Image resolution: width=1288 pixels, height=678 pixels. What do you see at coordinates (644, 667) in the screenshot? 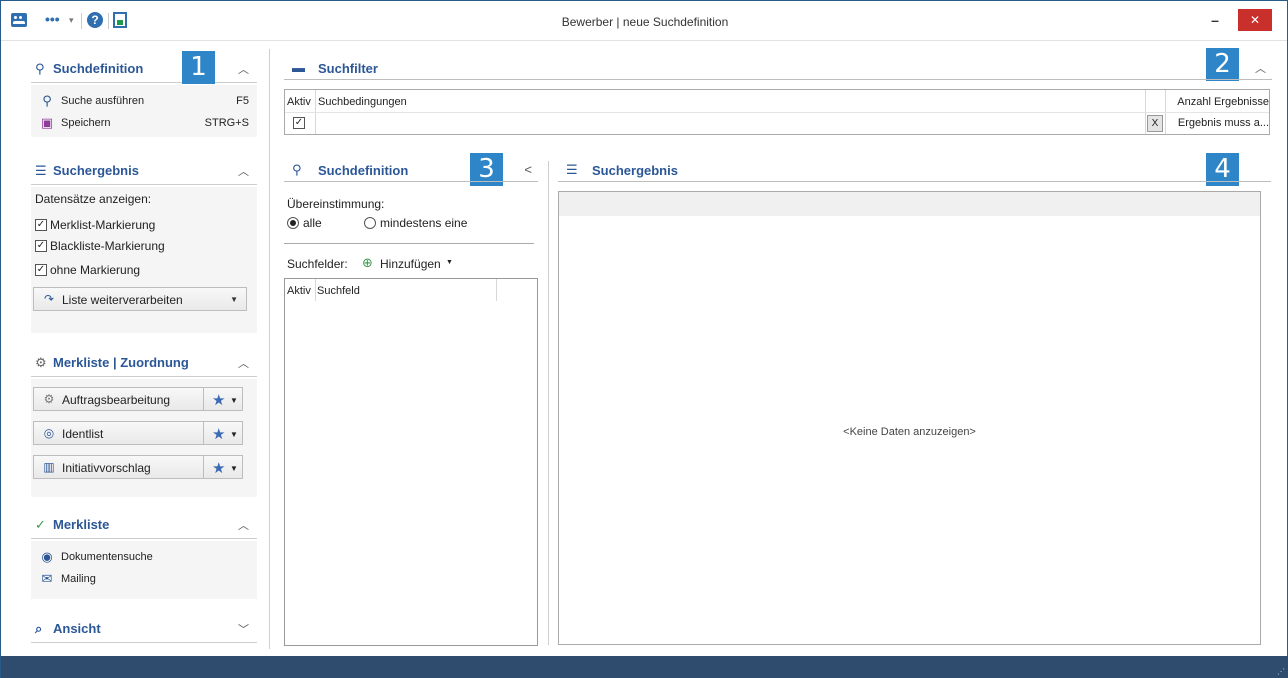
I see `status-bar: ⋰` at bounding box center [644, 667].